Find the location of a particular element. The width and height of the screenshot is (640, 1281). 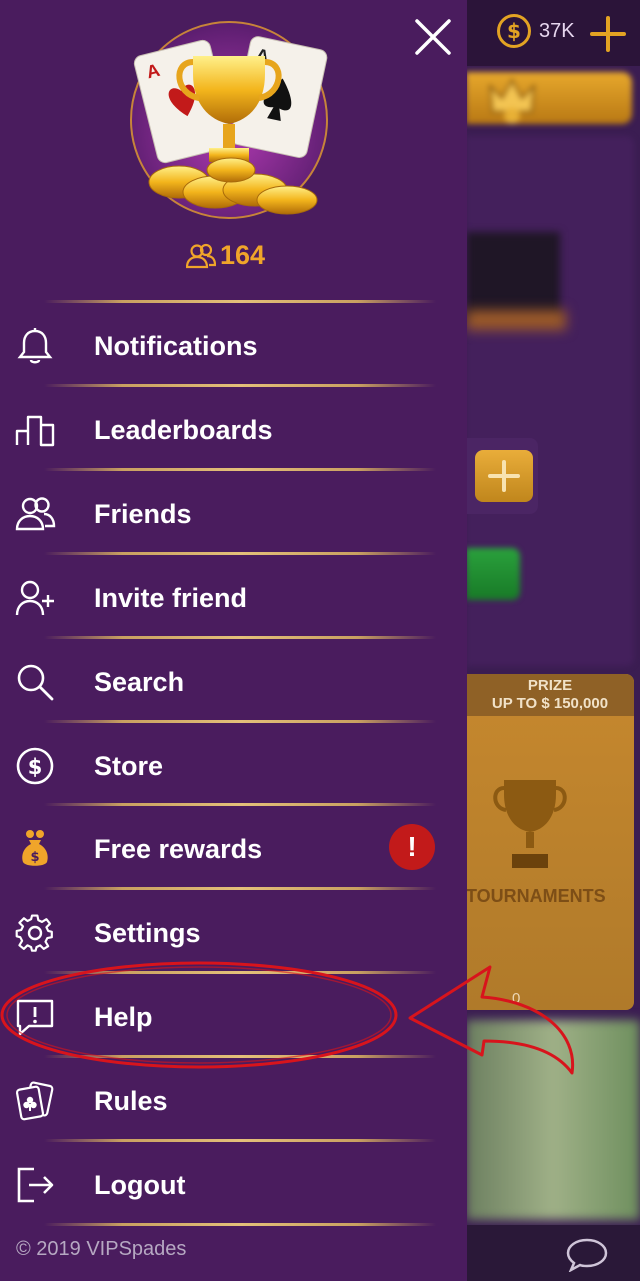

friends-count-value: 164 is located at coordinates (243, 255).